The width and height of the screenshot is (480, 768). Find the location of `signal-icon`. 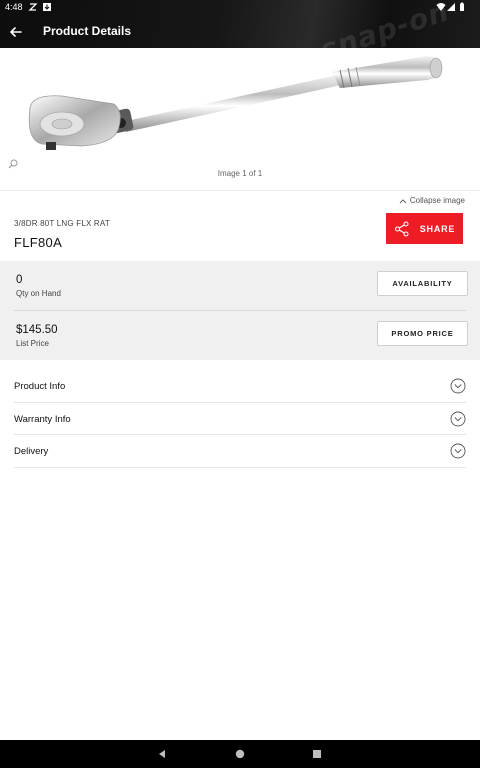

signal-icon is located at coordinates (451, 7).